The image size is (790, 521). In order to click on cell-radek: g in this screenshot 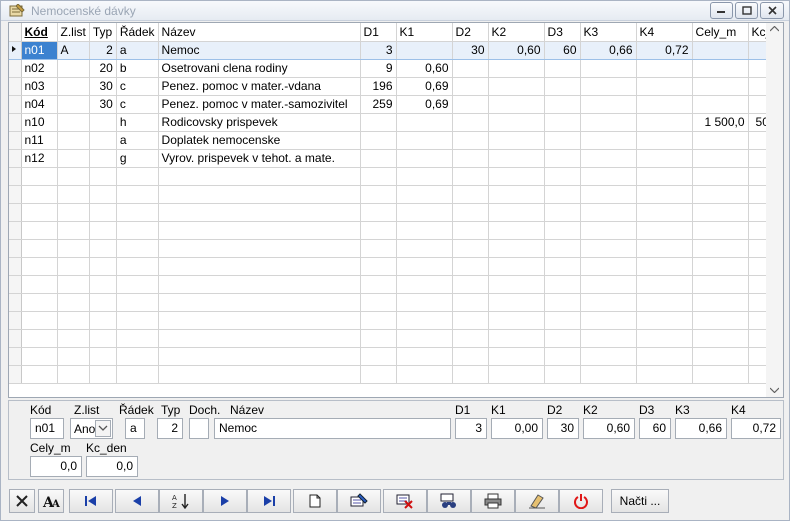, I will do `click(137, 158)`.